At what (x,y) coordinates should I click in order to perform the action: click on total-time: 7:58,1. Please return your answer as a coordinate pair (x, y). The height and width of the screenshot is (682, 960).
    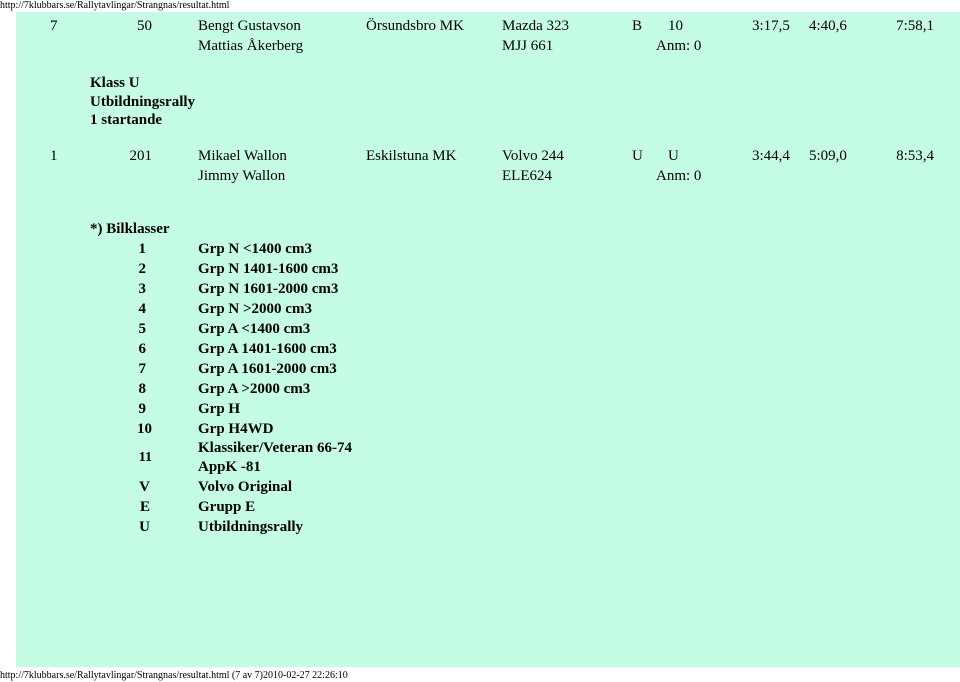
    Looking at the image, I should click on (915, 26).